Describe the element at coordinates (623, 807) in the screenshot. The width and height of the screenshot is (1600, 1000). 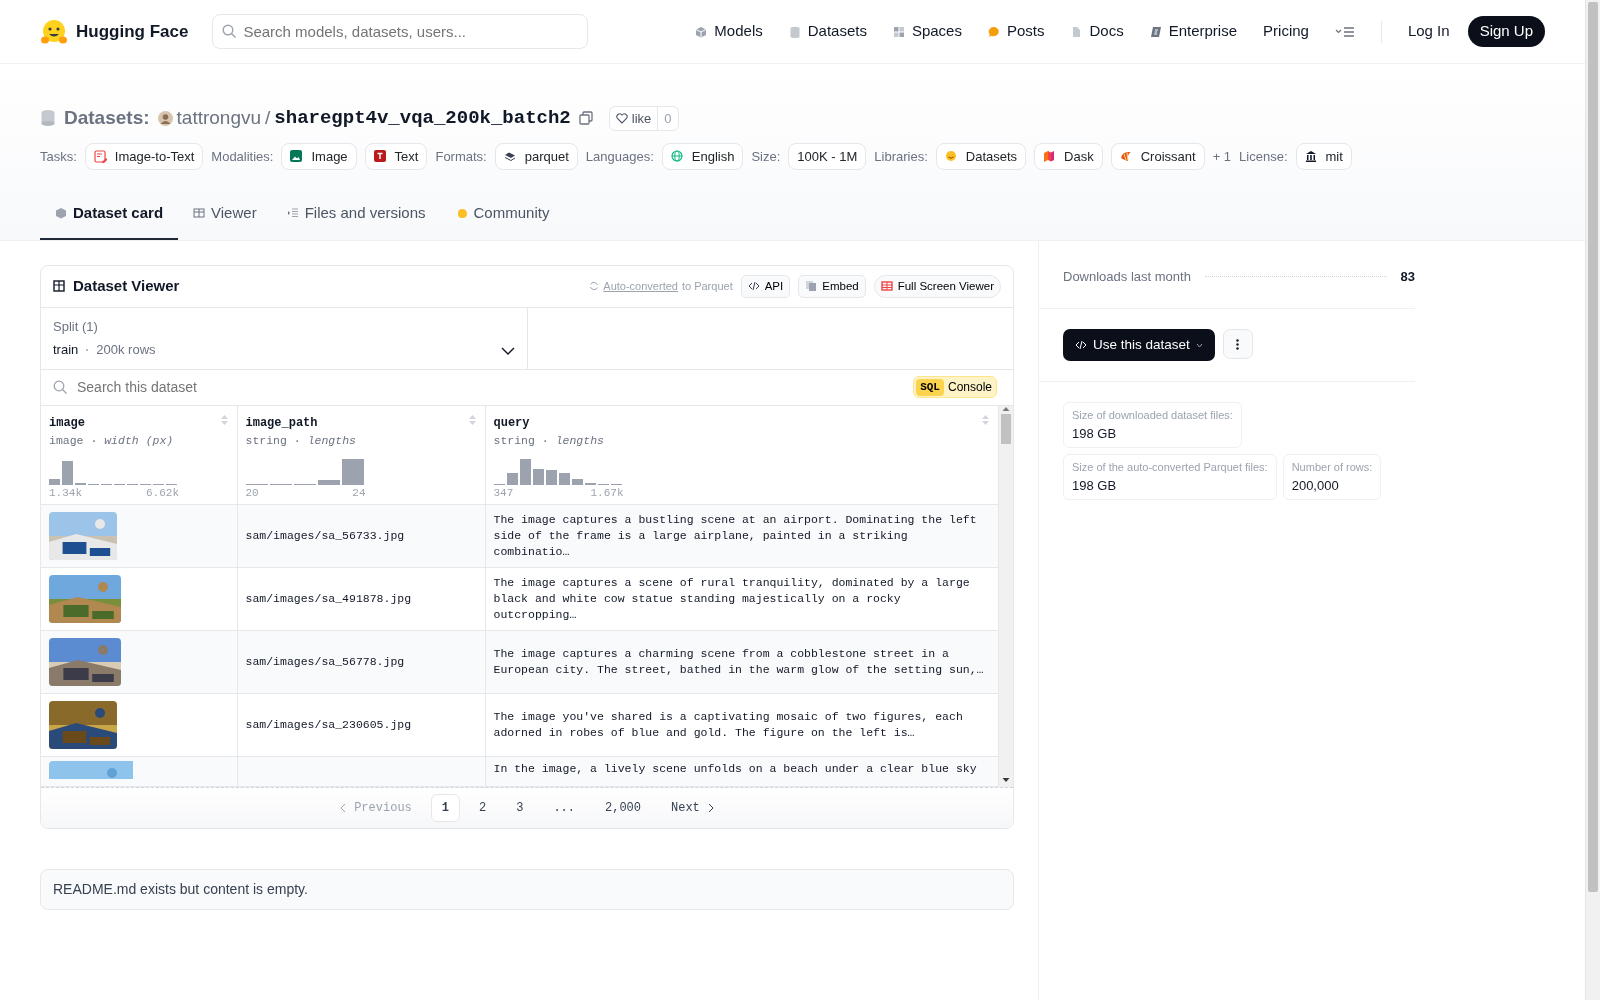
I see `page-link: 2,000` at that location.